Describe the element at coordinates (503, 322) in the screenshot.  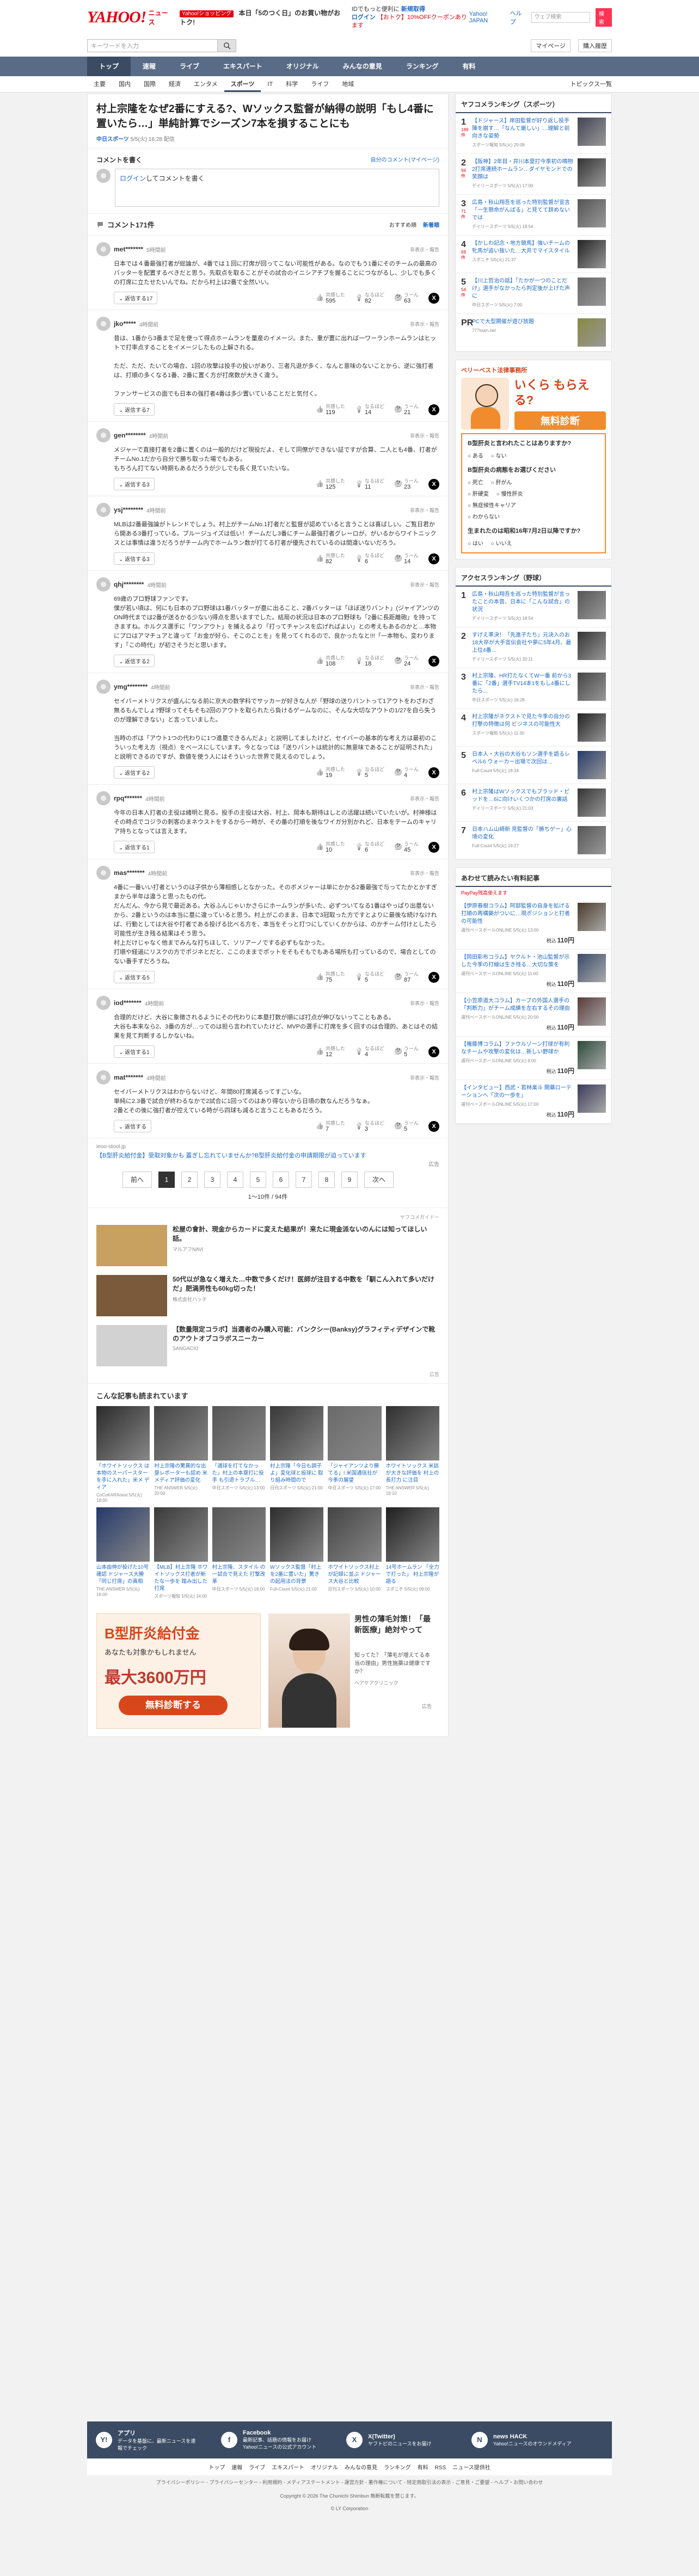
I see `rank-title: PCで大型開催が遊び放題` at that location.